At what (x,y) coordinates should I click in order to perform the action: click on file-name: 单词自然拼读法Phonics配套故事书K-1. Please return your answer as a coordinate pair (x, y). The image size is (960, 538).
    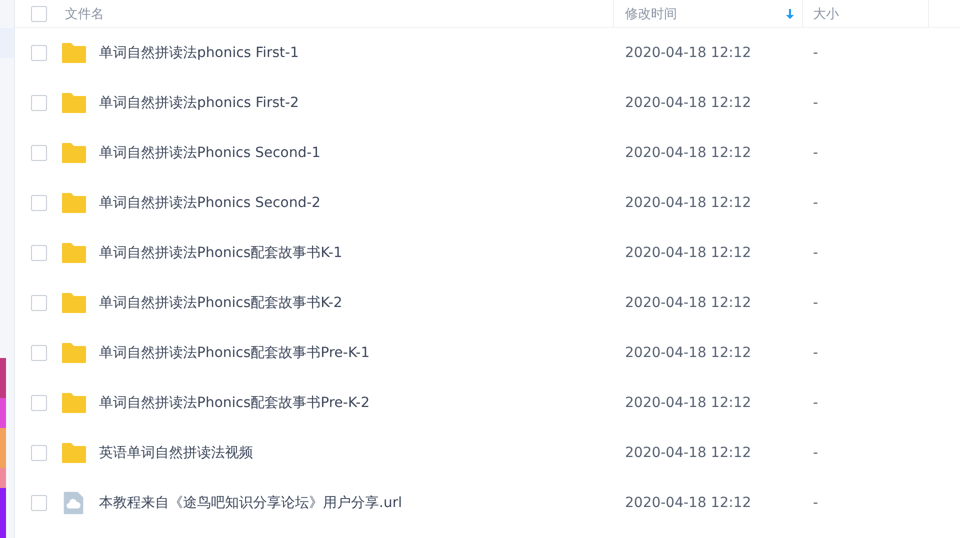
    Looking at the image, I should click on (220, 253).